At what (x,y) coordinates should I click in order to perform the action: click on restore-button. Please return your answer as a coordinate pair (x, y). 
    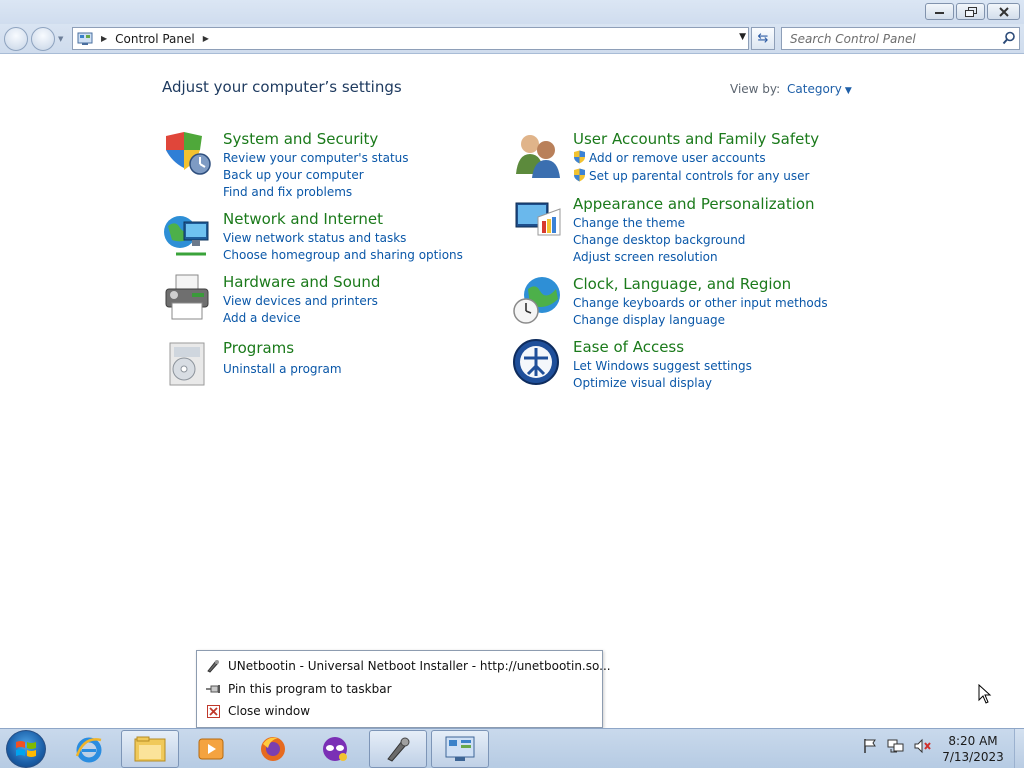
    Looking at the image, I should click on (970, 11).